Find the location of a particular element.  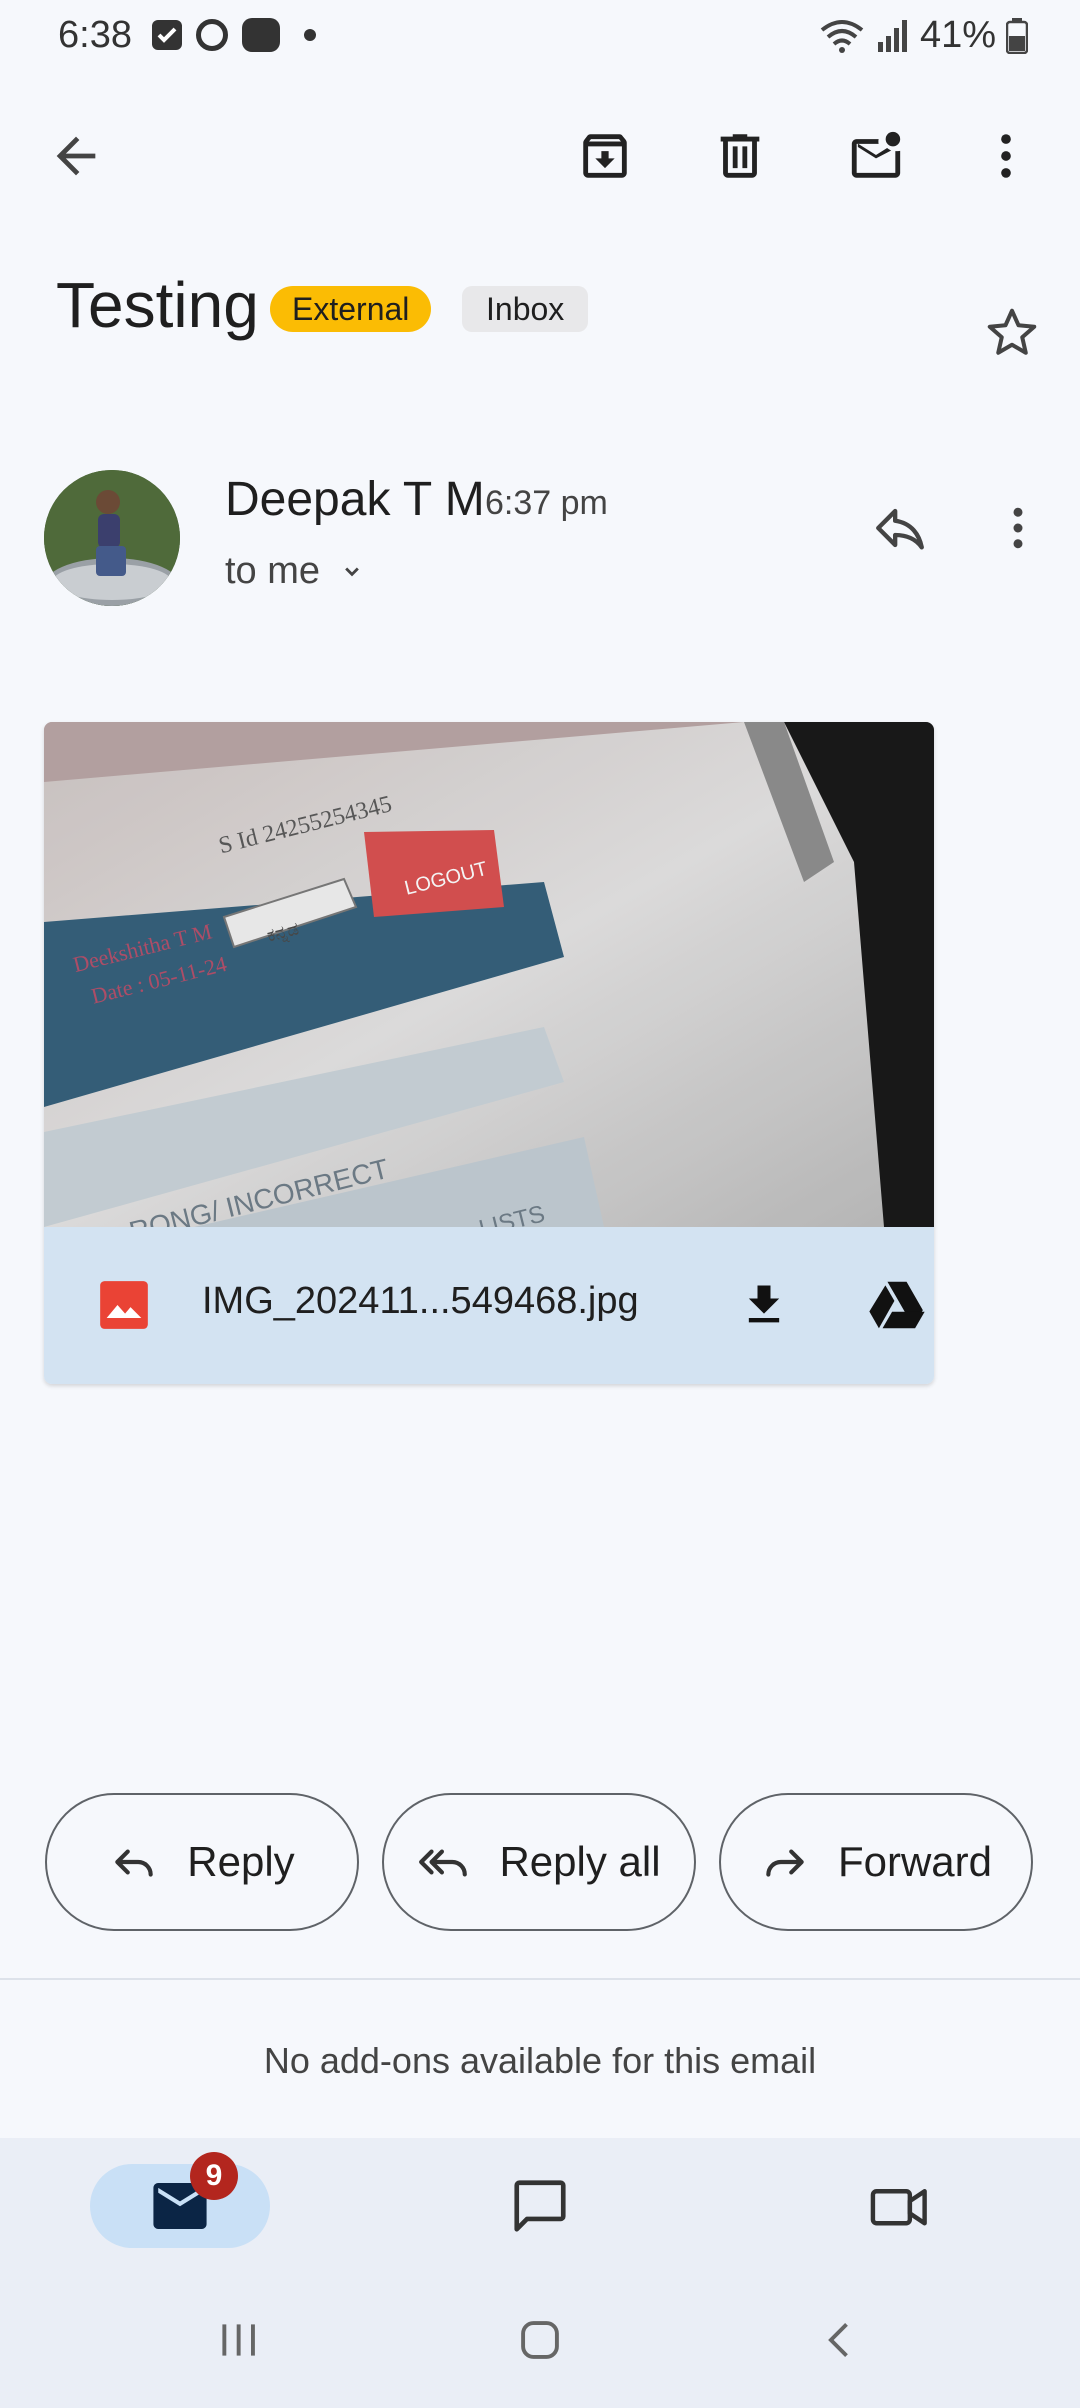

home-icon is located at coordinates (540, 2340).